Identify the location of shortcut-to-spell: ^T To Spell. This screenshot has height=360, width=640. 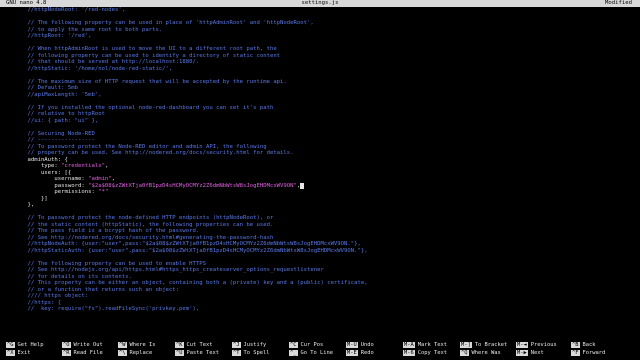
(250, 353).